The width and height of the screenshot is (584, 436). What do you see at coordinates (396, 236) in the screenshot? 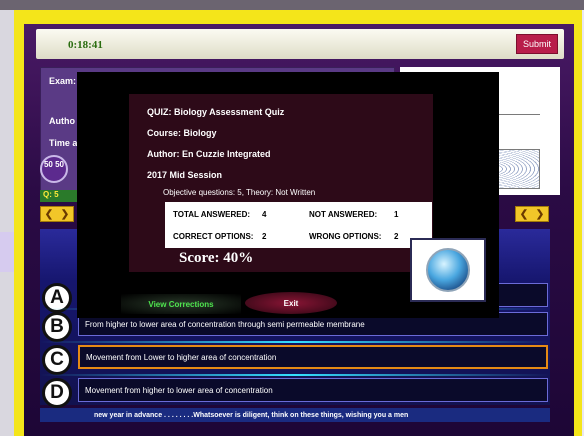
I see `wrong-options-value: 2` at bounding box center [396, 236].